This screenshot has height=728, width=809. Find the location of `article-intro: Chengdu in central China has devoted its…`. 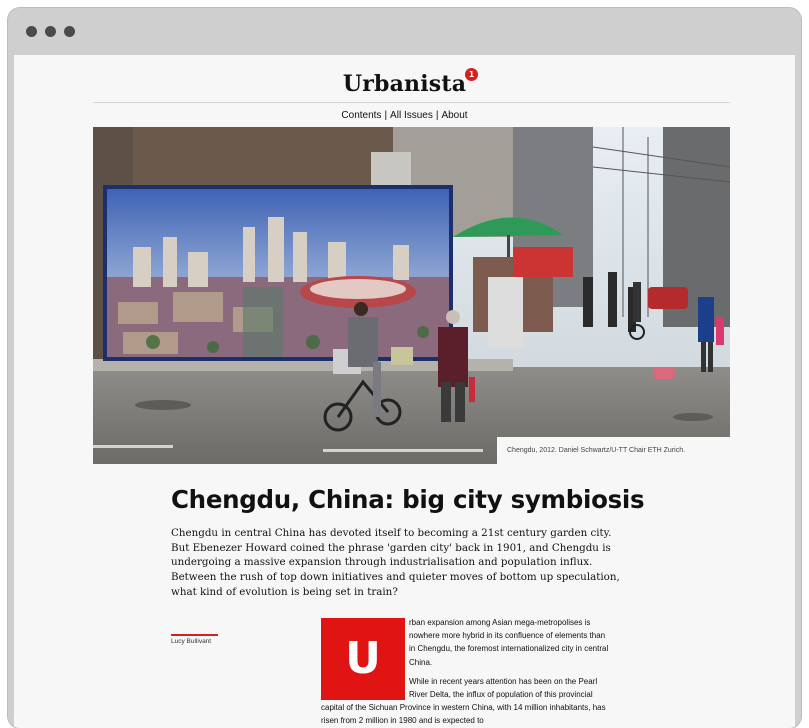

article-intro: Chengdu in central China has devoted its… is located at coordinates (395, 562).